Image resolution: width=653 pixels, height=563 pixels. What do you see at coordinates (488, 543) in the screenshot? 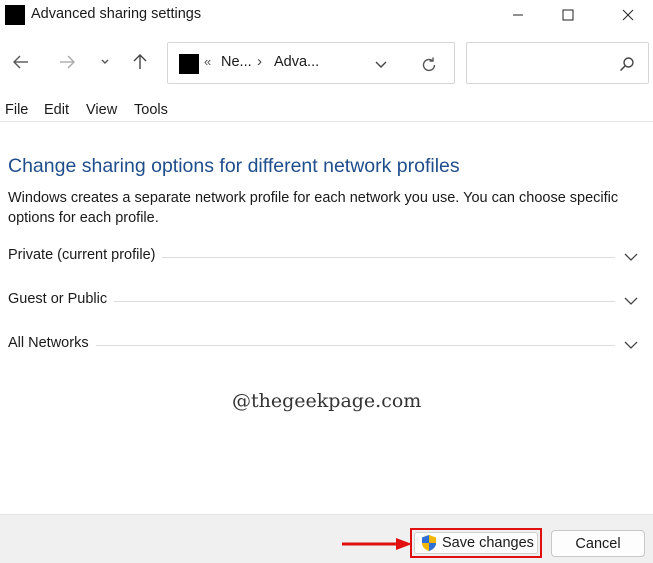
I see `save-changes-label: Save changes` at bounding box center [488, 543].